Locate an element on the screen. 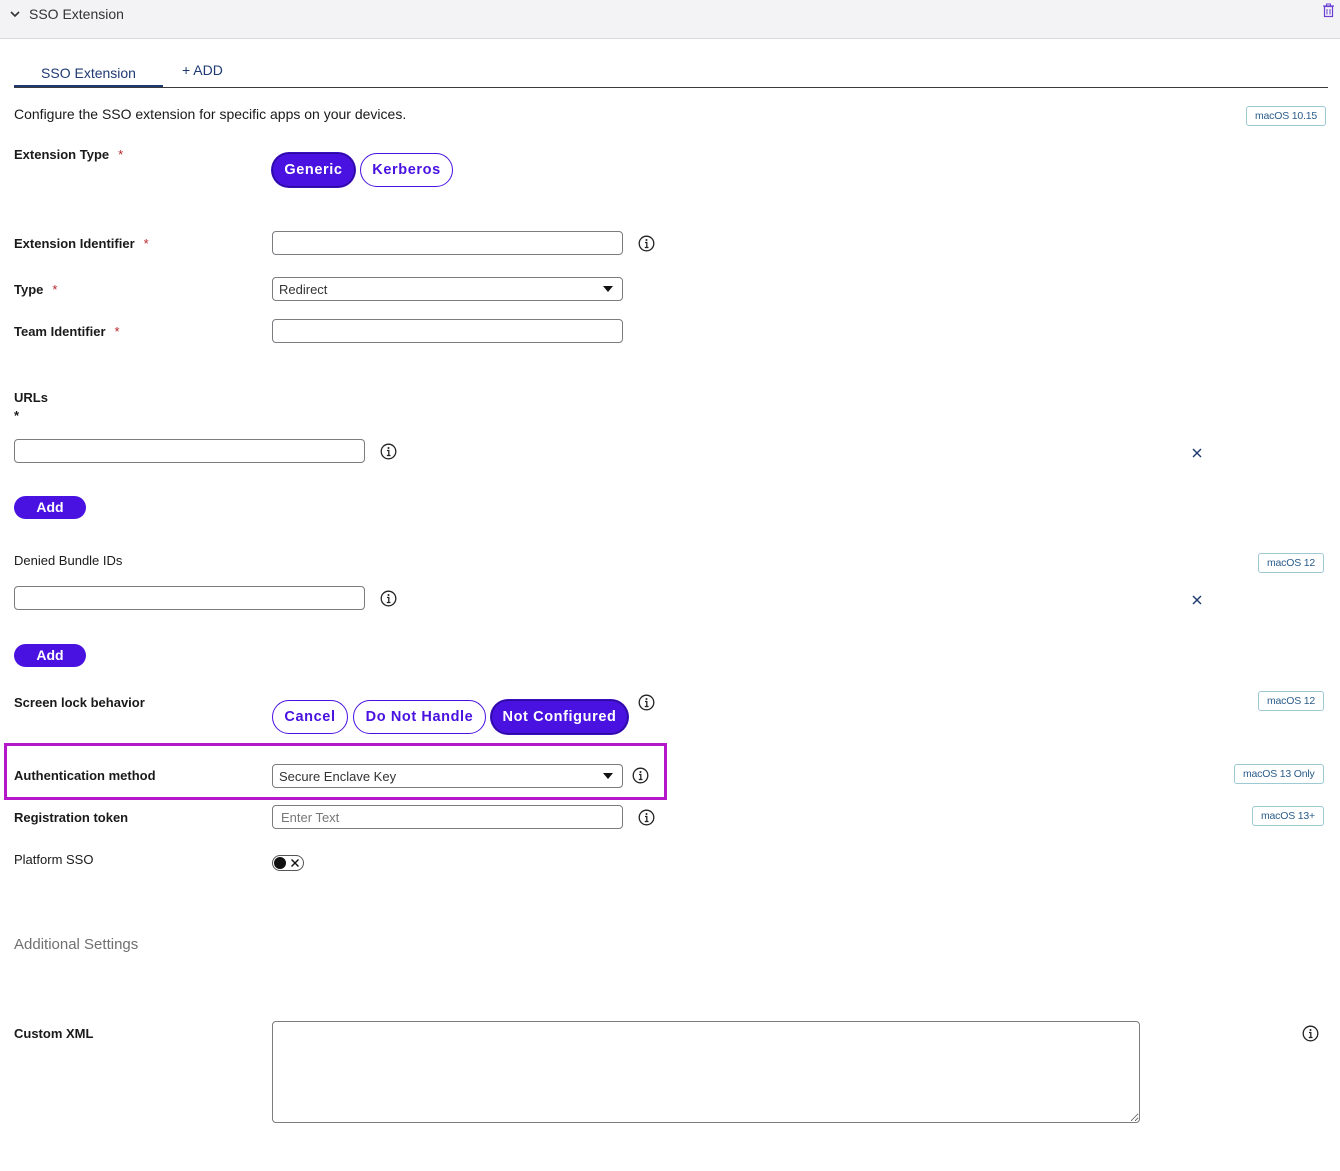  extension-type-label: Extension Type * is located at coordinates (69, 154).